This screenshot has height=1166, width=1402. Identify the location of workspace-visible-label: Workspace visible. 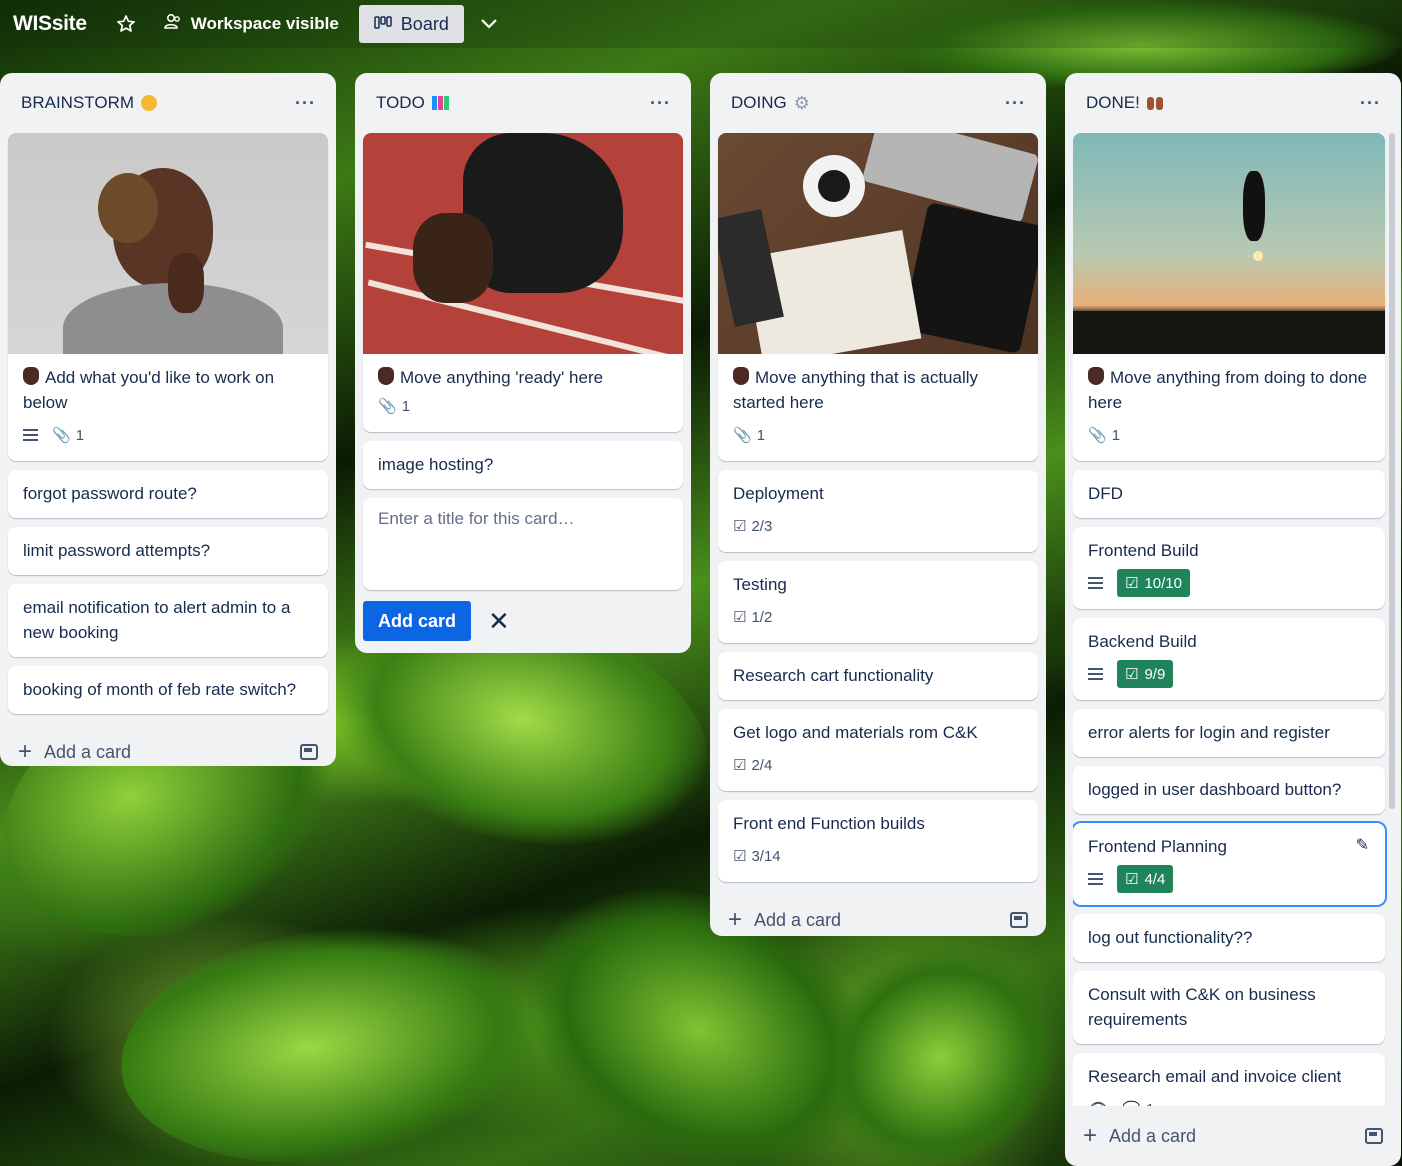
(264, 23).